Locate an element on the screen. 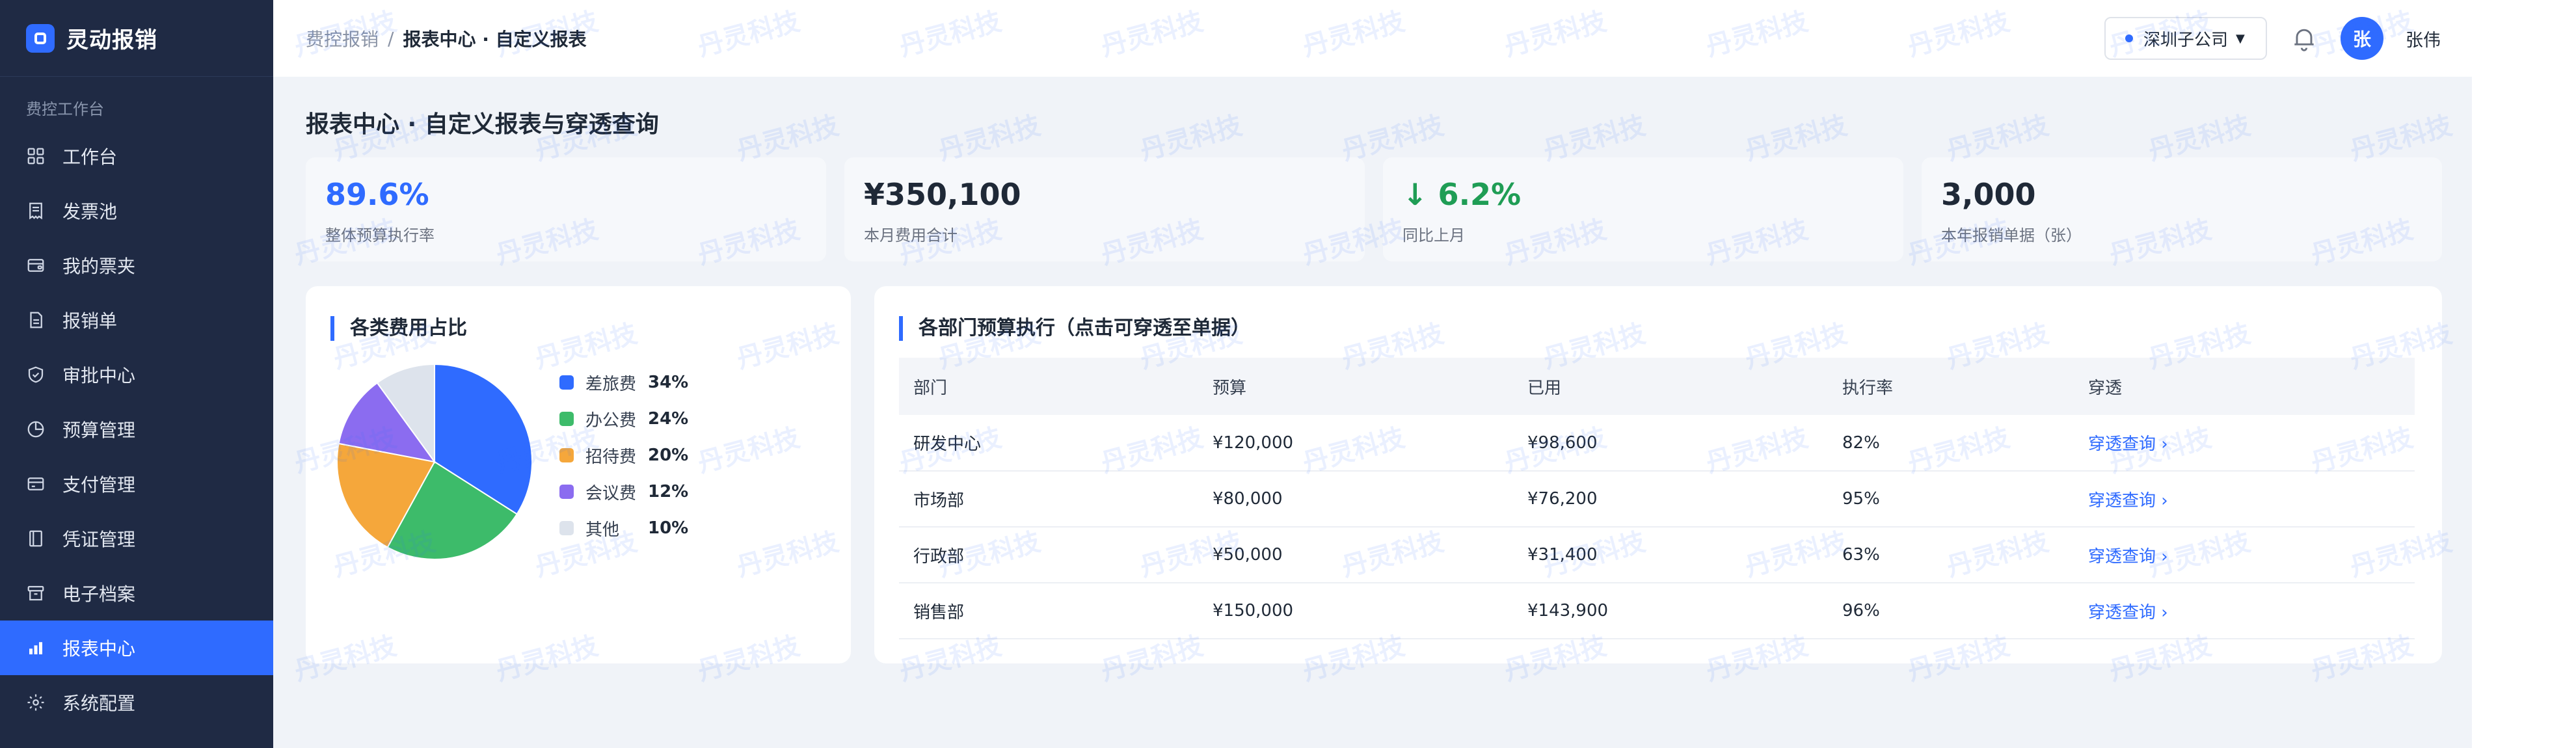  sidebar-item-budget: 预算管理 is located at coordinates (136, 429).